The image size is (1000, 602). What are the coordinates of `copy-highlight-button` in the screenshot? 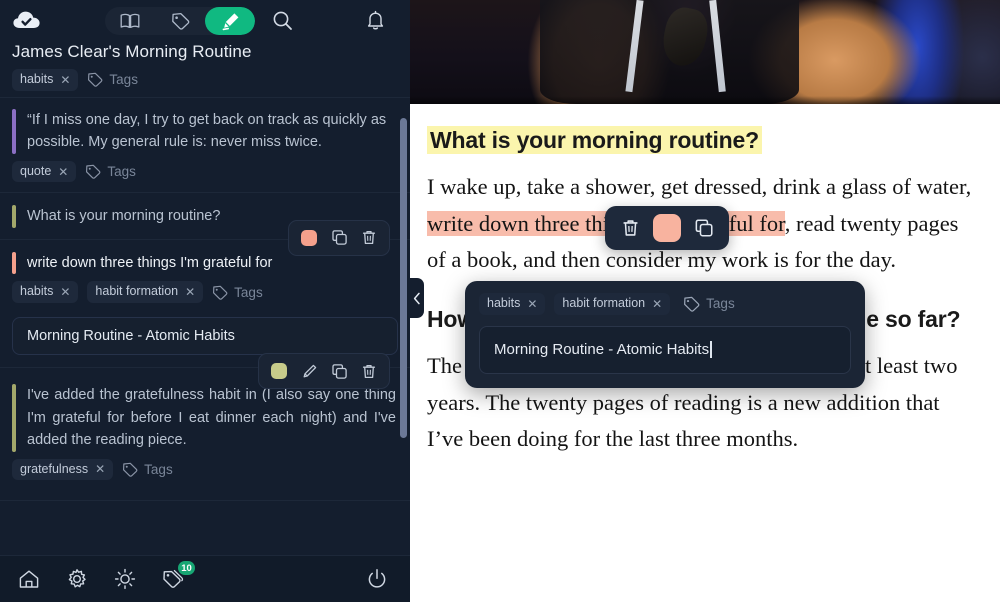 It's located at (704, 228).